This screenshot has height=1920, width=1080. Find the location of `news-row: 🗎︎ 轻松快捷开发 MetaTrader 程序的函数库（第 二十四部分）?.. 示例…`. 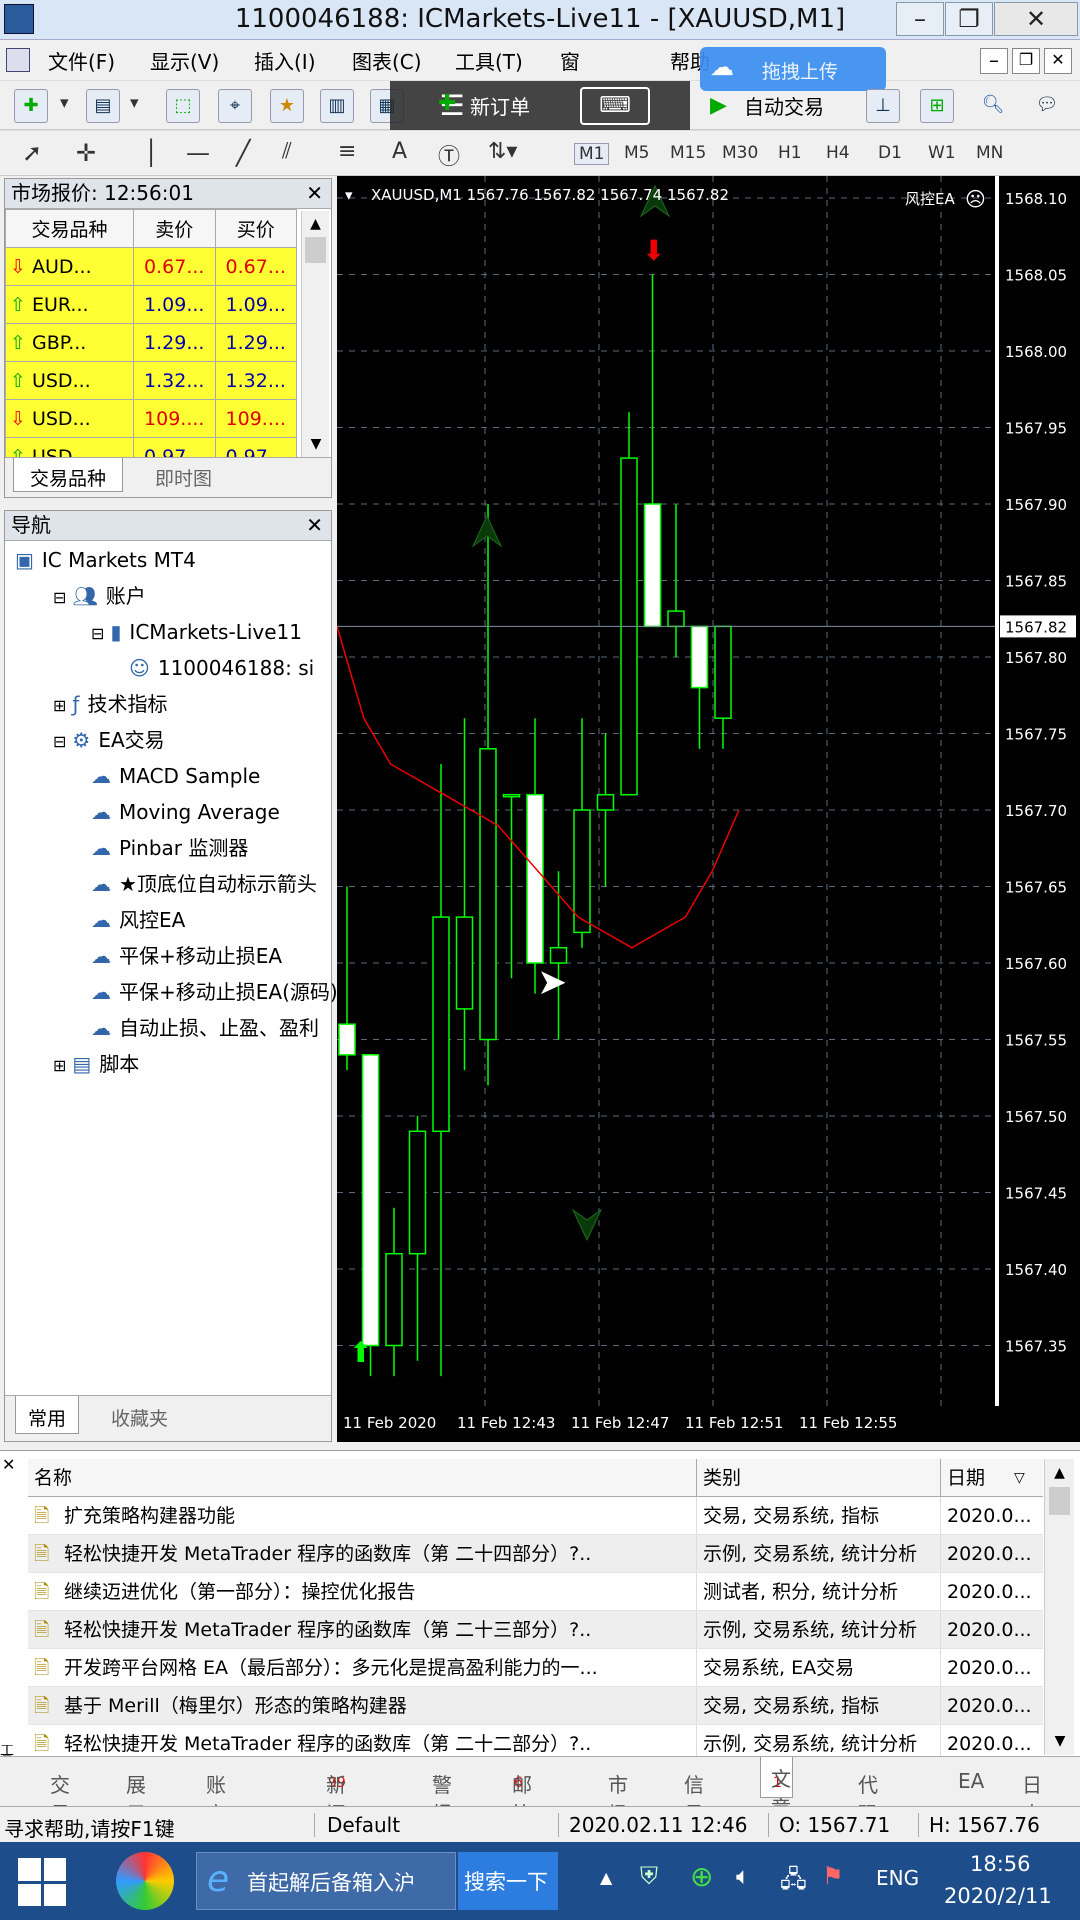

news-row: 🗎︎ 轻松快捷开发 MetaTrader 程序的函数库（第 二十四部分）?.. 示例… is located at coordinates (535, 1554).